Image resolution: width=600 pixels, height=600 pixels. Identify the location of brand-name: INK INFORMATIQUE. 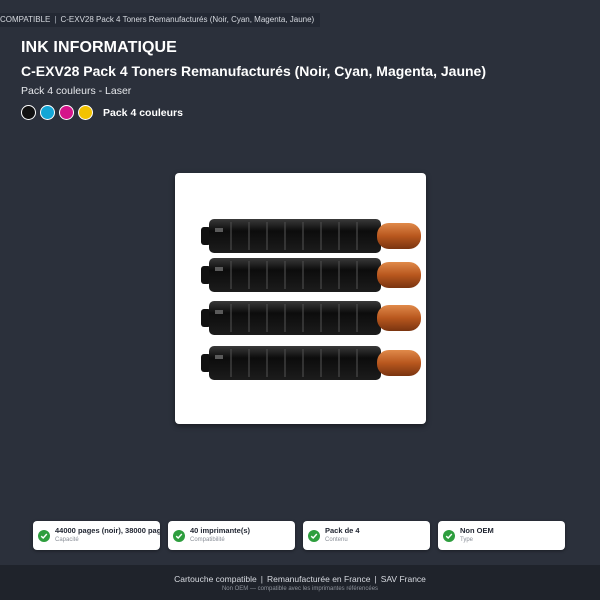
(99, 47).